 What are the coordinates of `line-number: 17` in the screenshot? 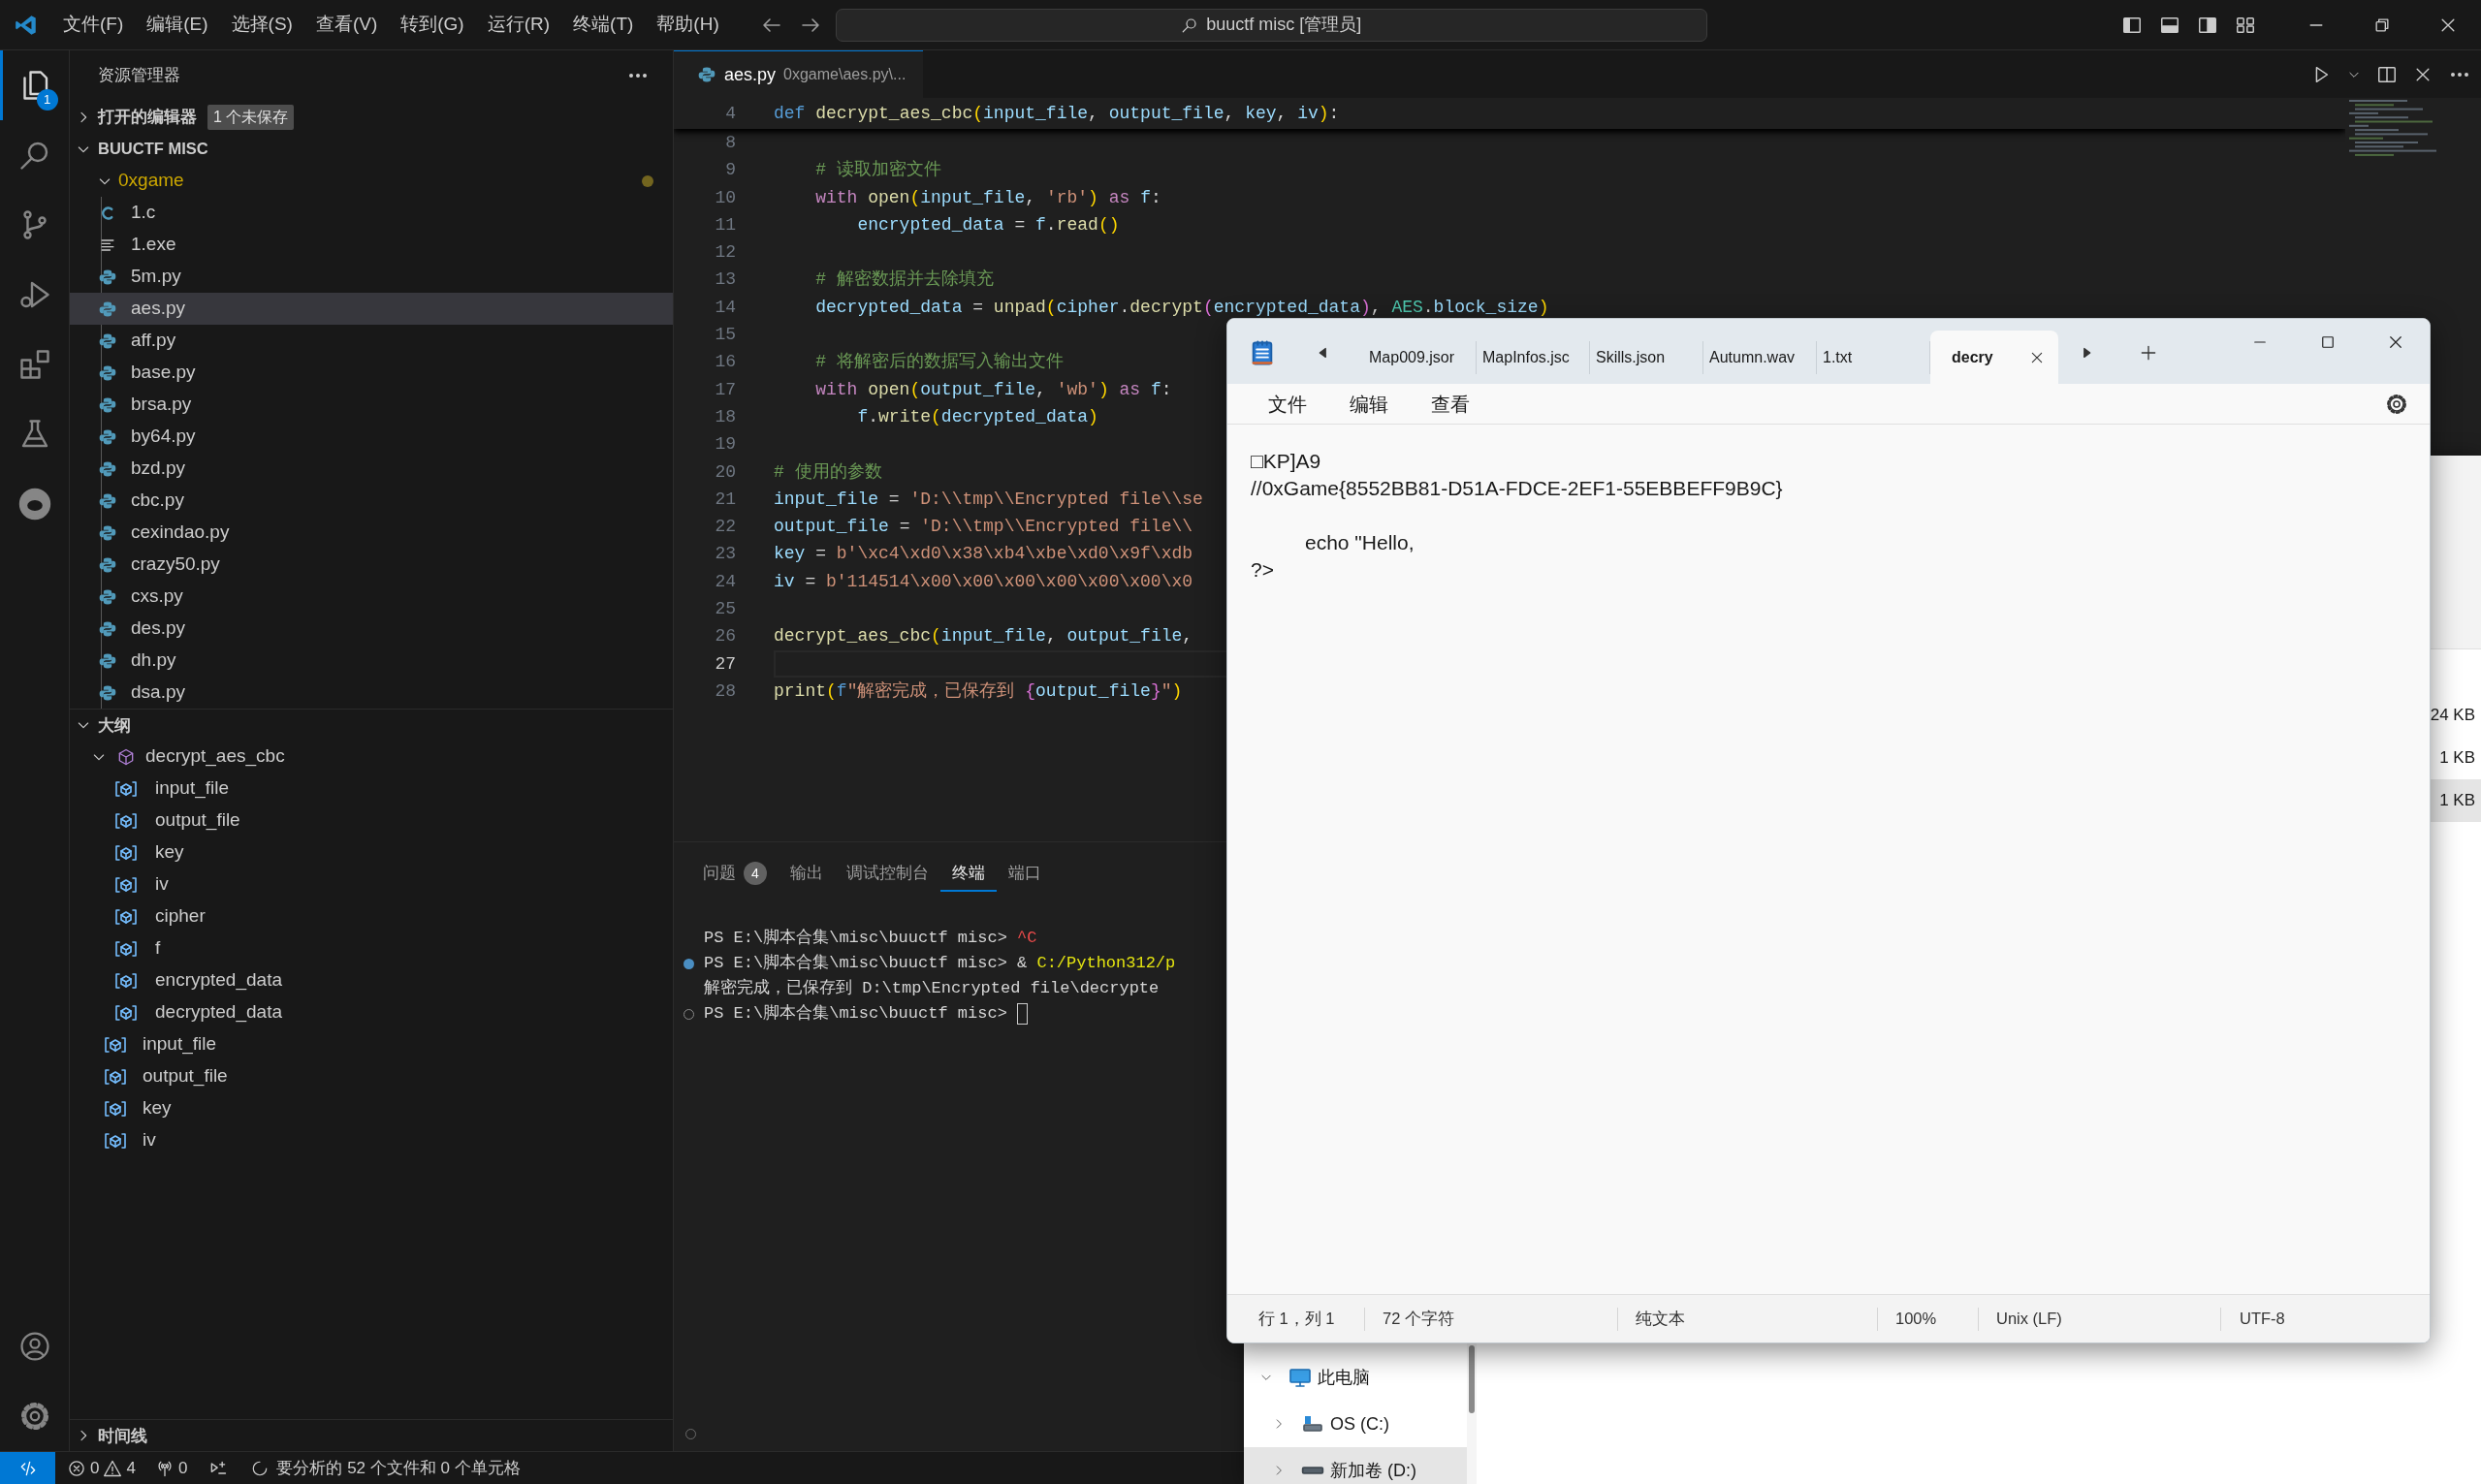 It's located at (725, 389).